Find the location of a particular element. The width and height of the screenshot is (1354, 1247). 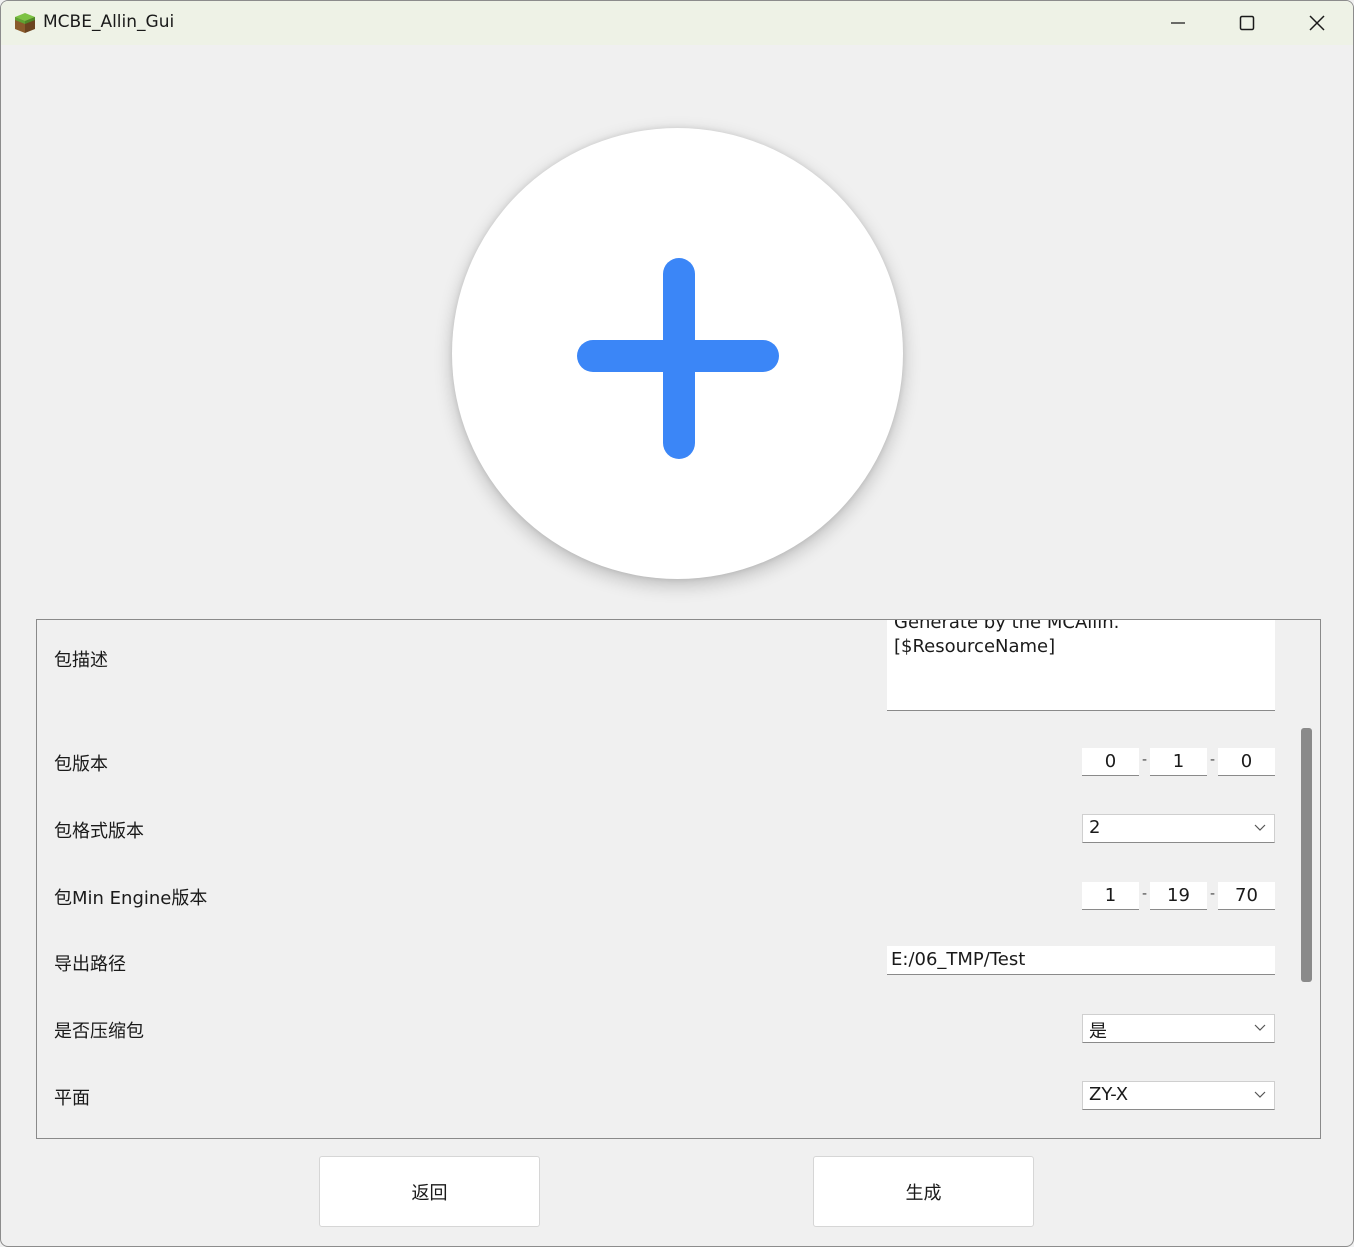

maximize-icon is located at coordinates (1247, 23).